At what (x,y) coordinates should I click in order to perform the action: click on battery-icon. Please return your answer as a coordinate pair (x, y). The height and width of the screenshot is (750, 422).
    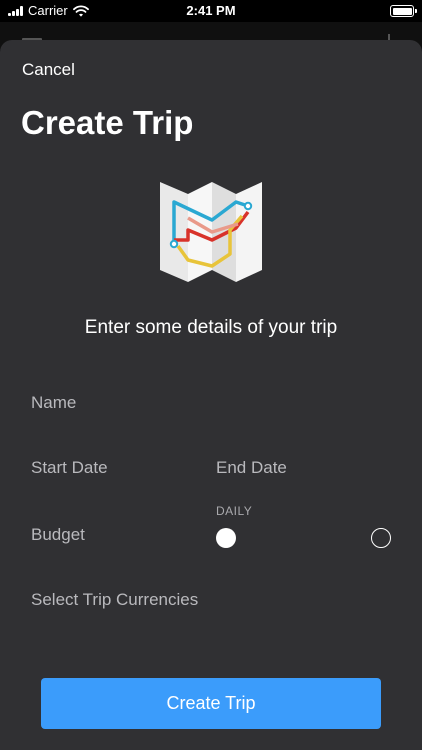
    Looking at the image, I should click on (403, 11).